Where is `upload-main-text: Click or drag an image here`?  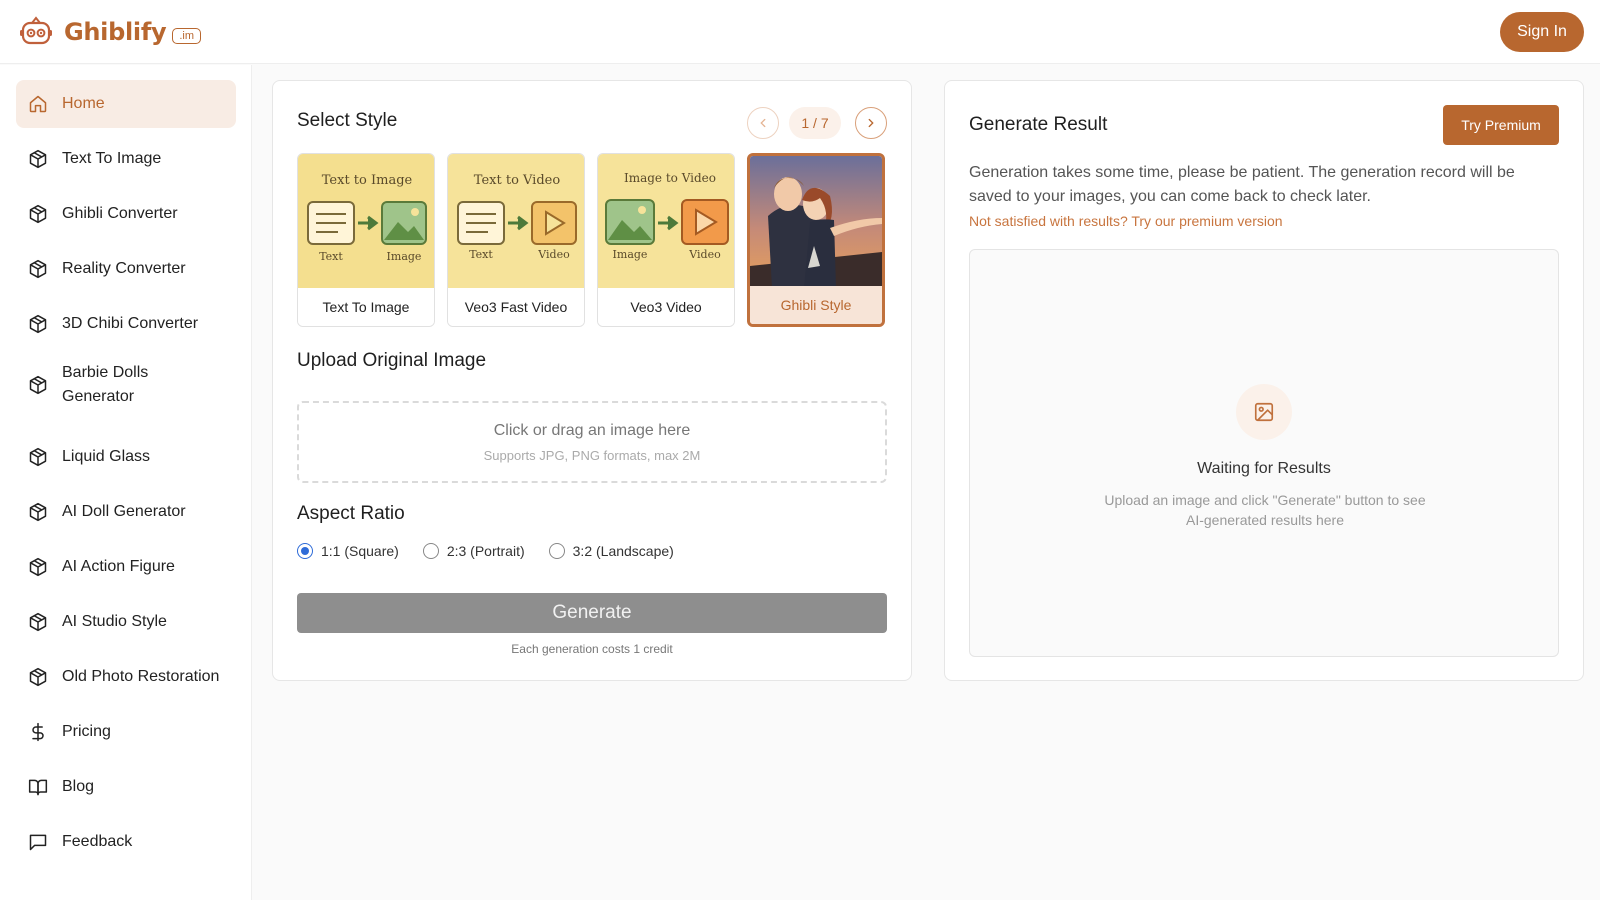 upload-main-text: Click or drag an image here is located at coordinates (592, 430).